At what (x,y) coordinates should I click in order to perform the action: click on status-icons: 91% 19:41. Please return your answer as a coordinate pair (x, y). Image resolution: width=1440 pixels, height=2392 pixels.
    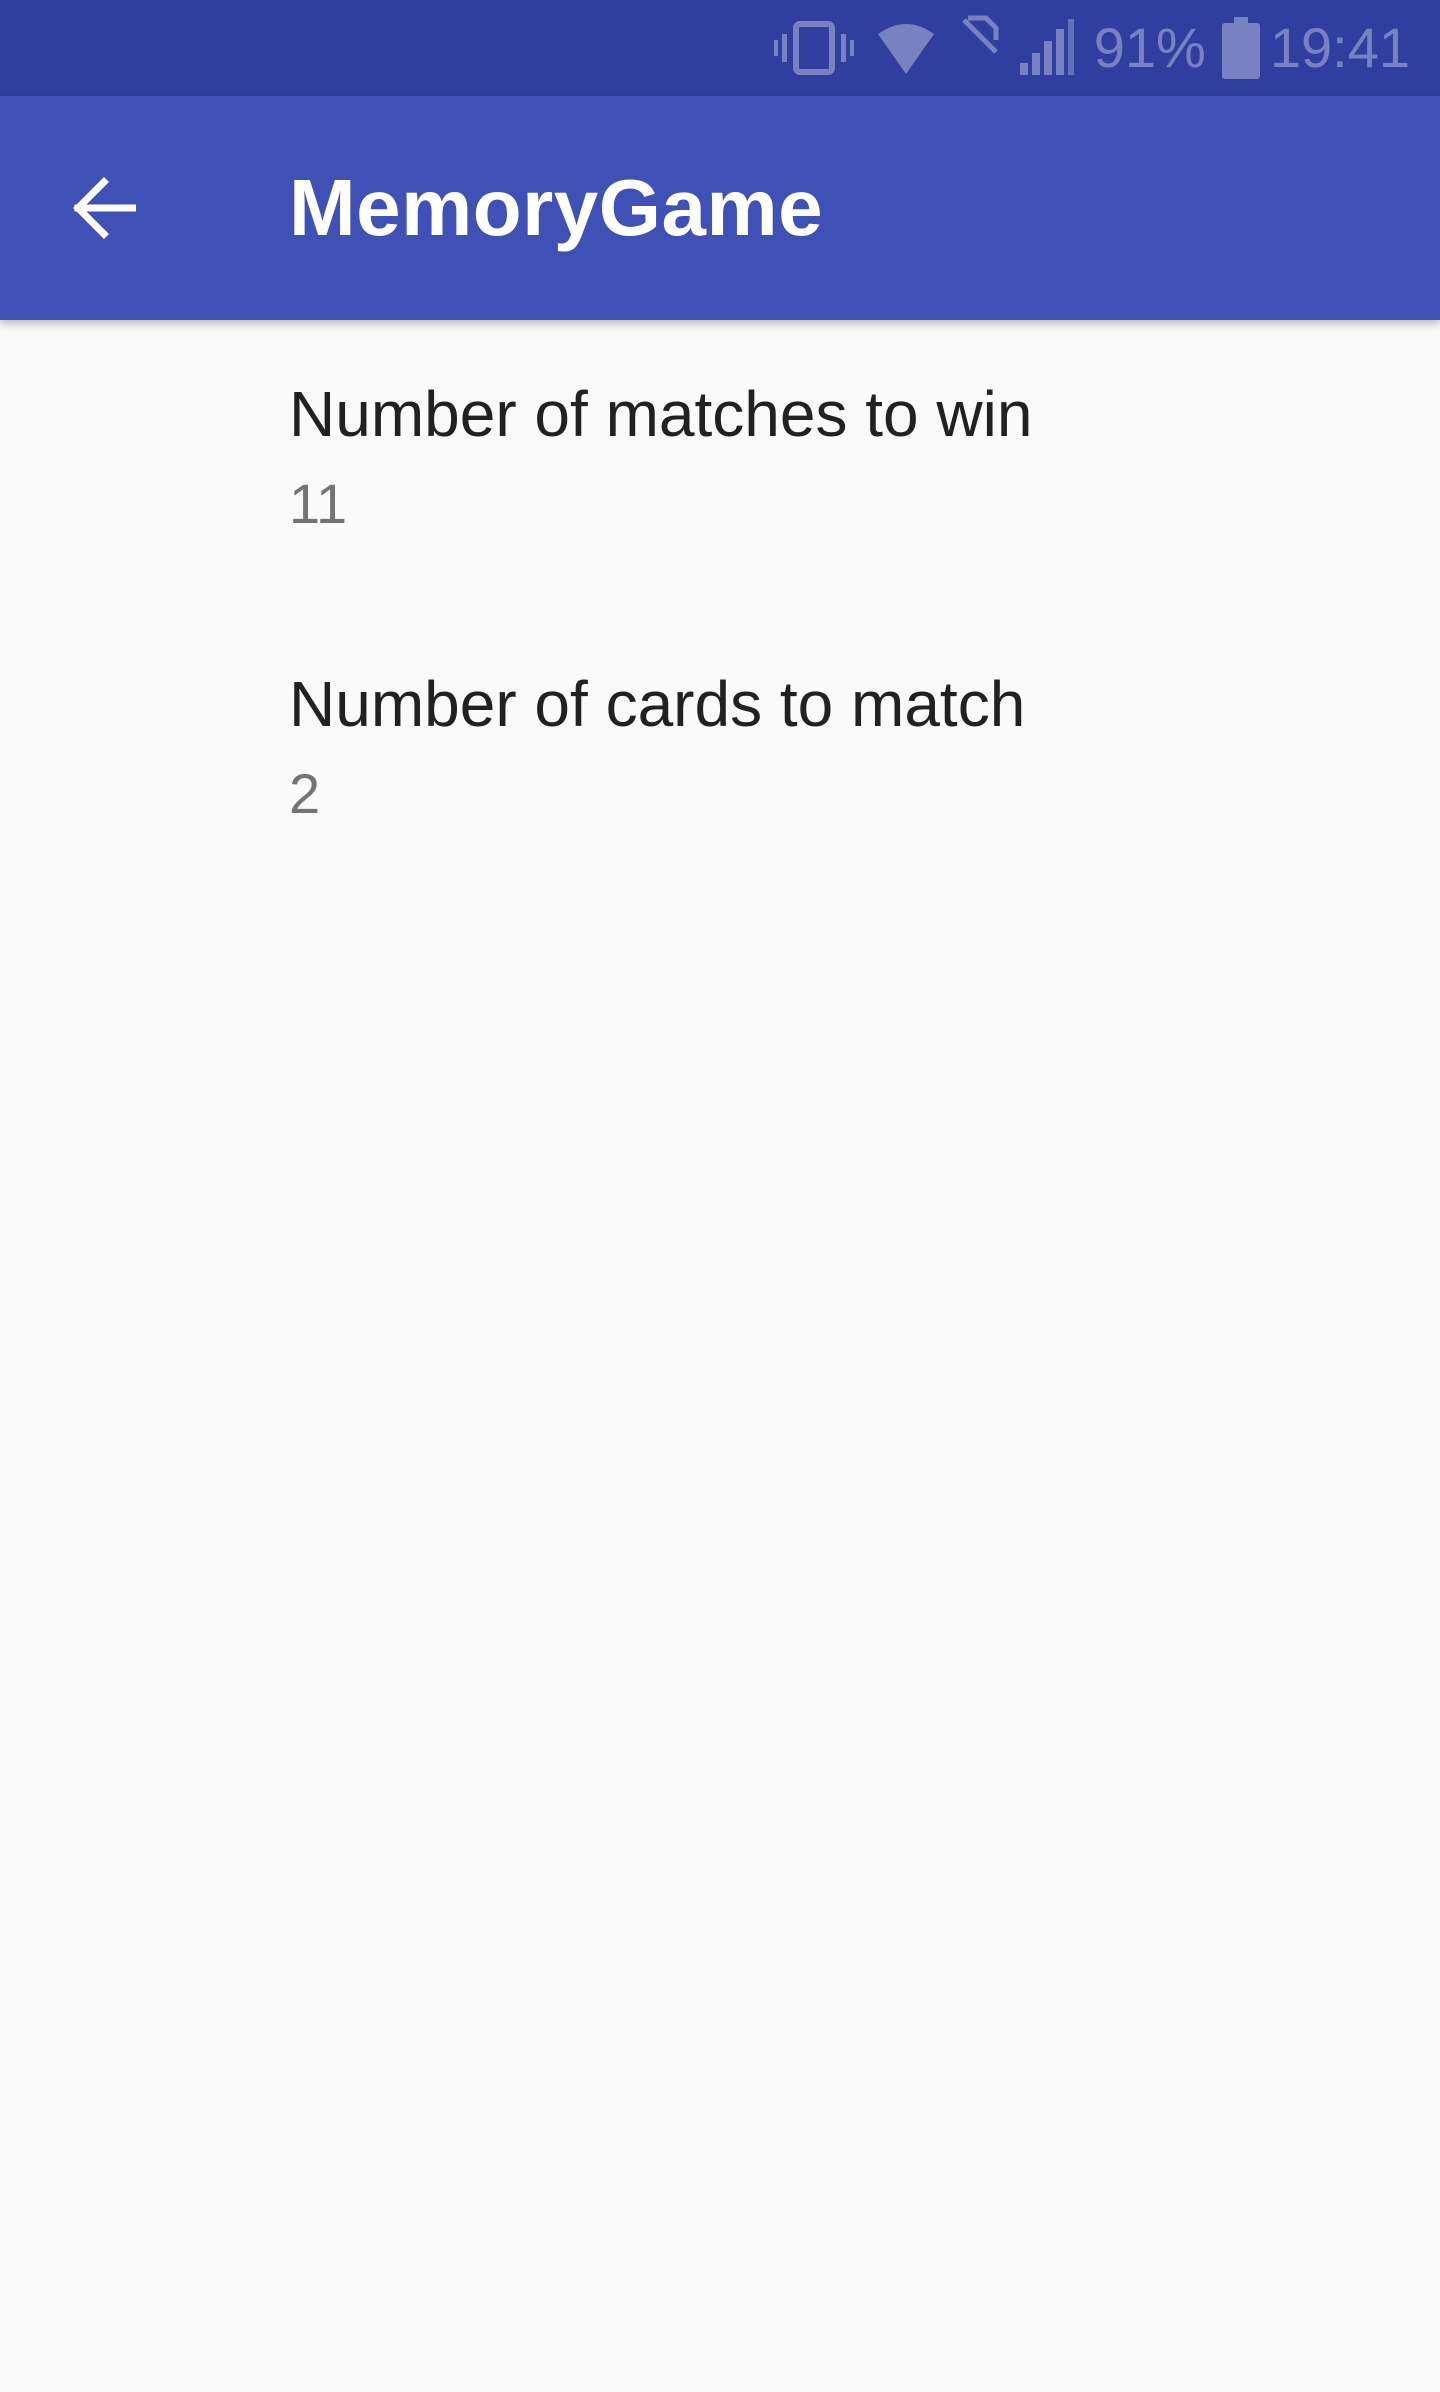
    Looking at the image, I should click on (1091, 48).